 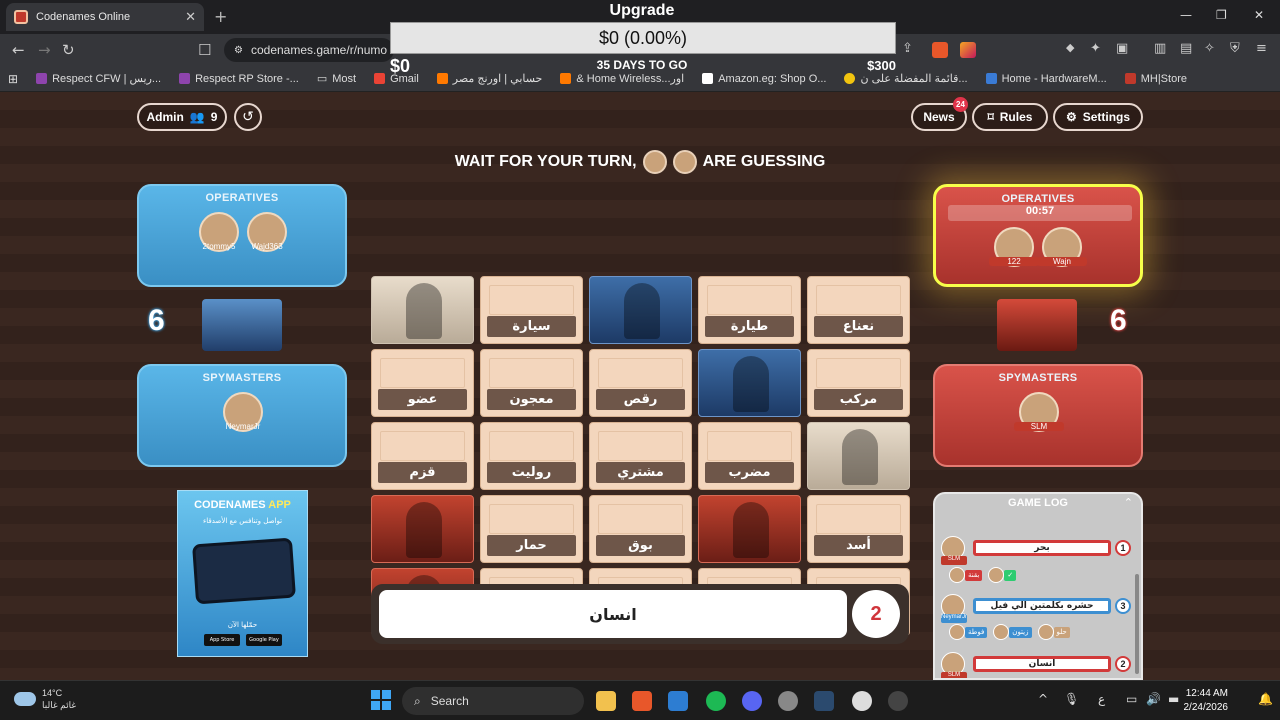 What do you see at coordinates (1095, 48) in the screenshot?
I see `extensions-icon: ✦` at bounding box center [1095, 48].